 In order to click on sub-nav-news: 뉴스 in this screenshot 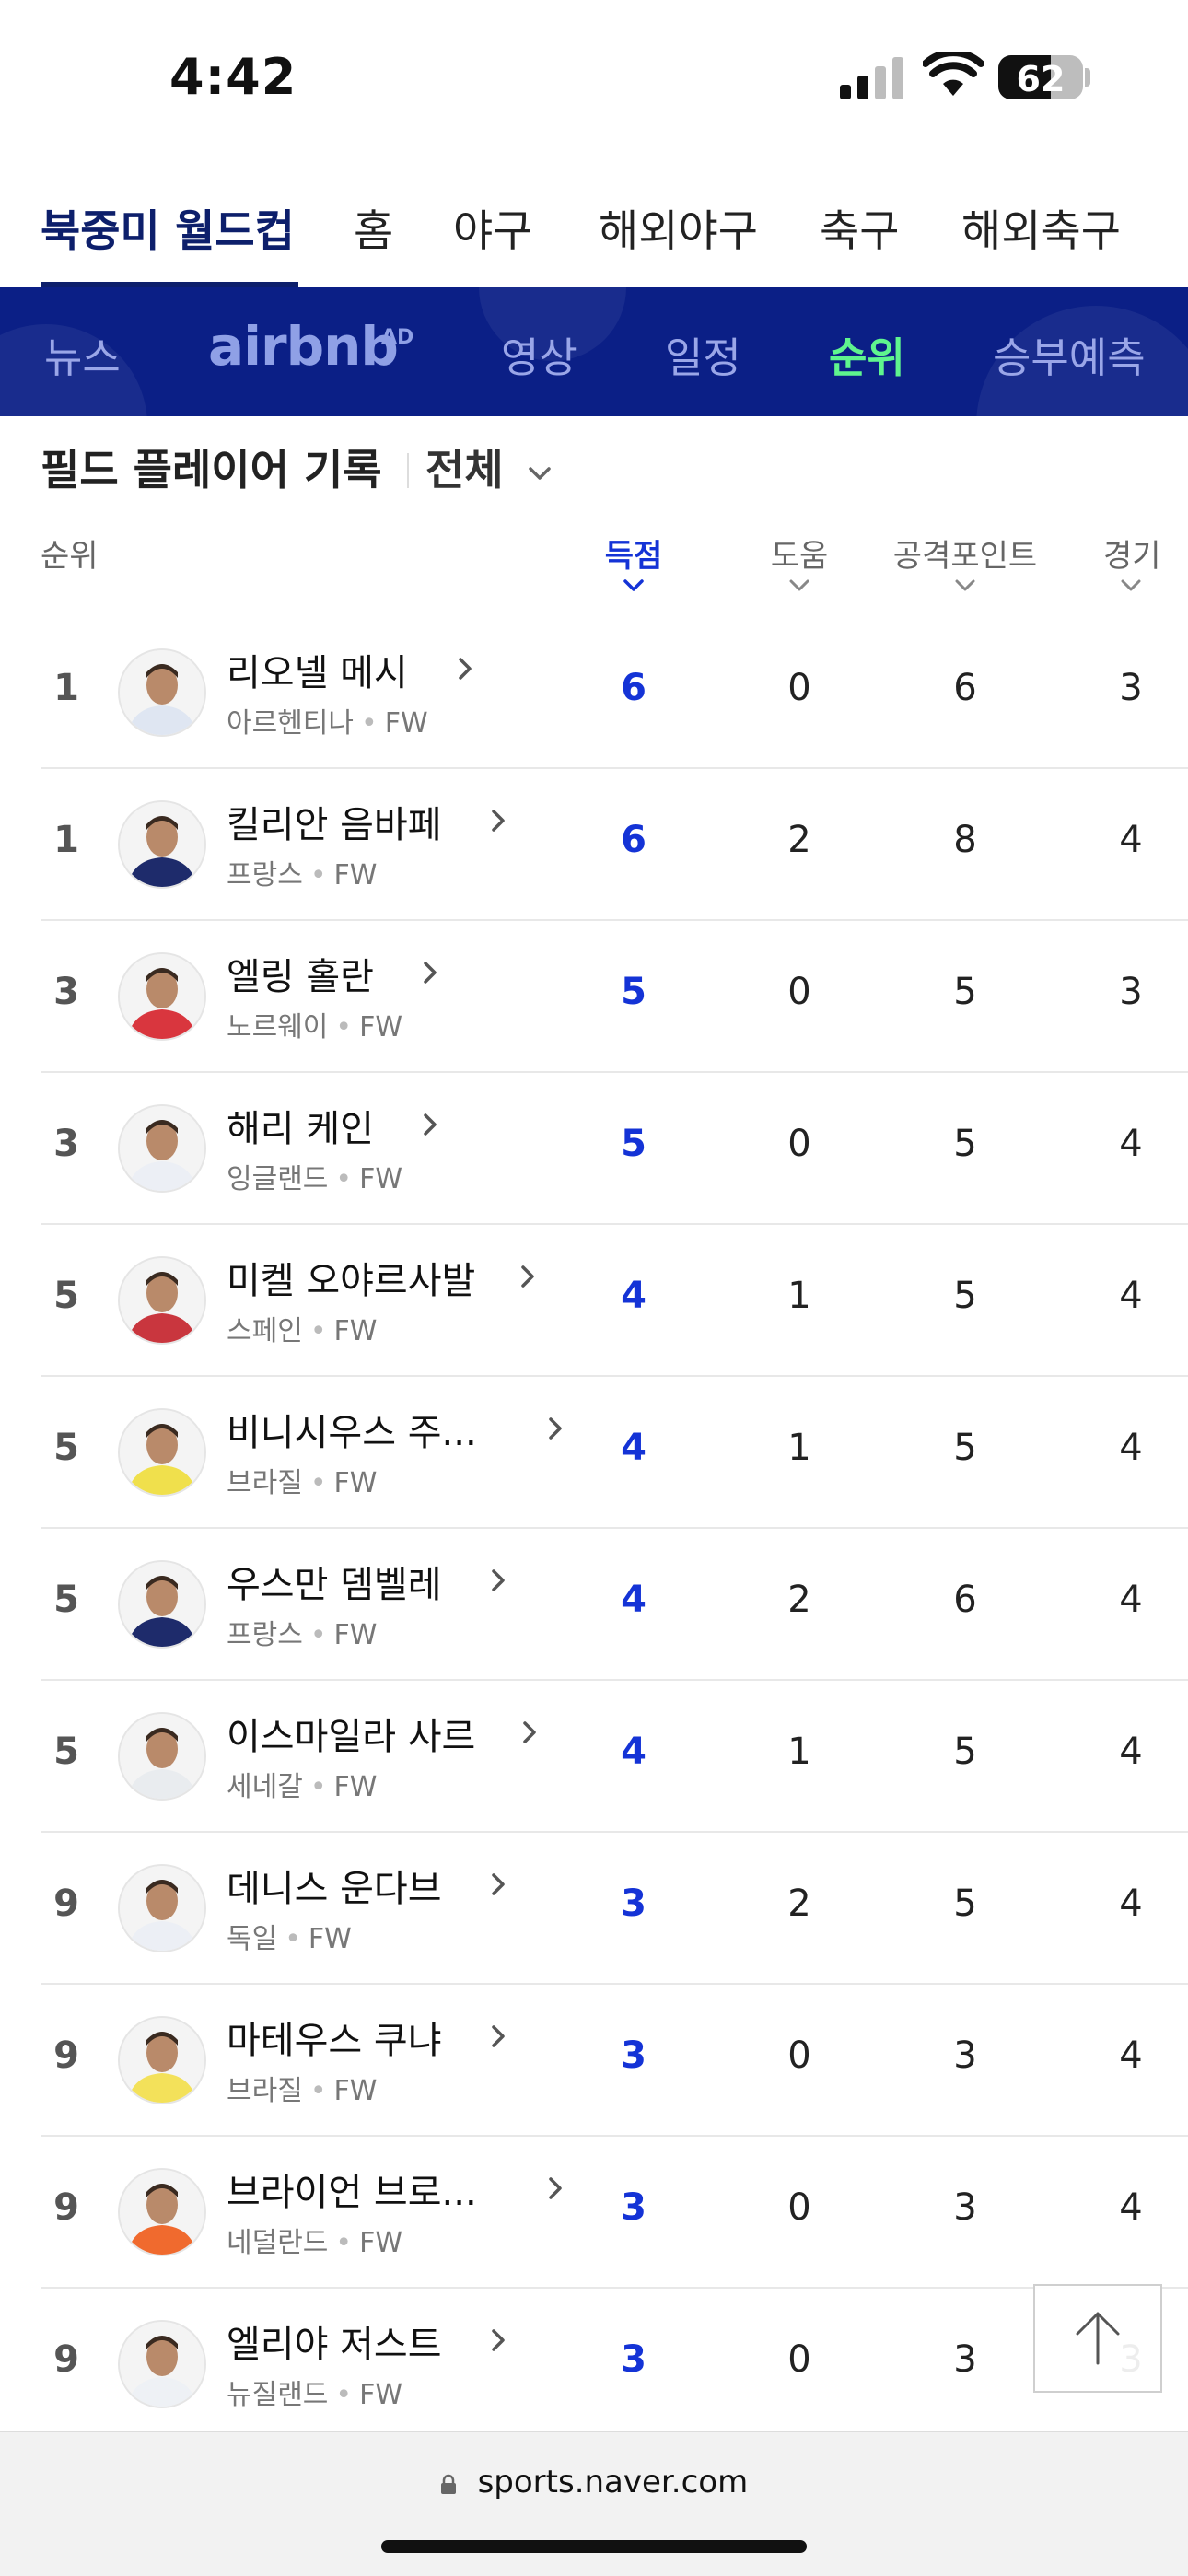, I will do `click(82, 354)`.